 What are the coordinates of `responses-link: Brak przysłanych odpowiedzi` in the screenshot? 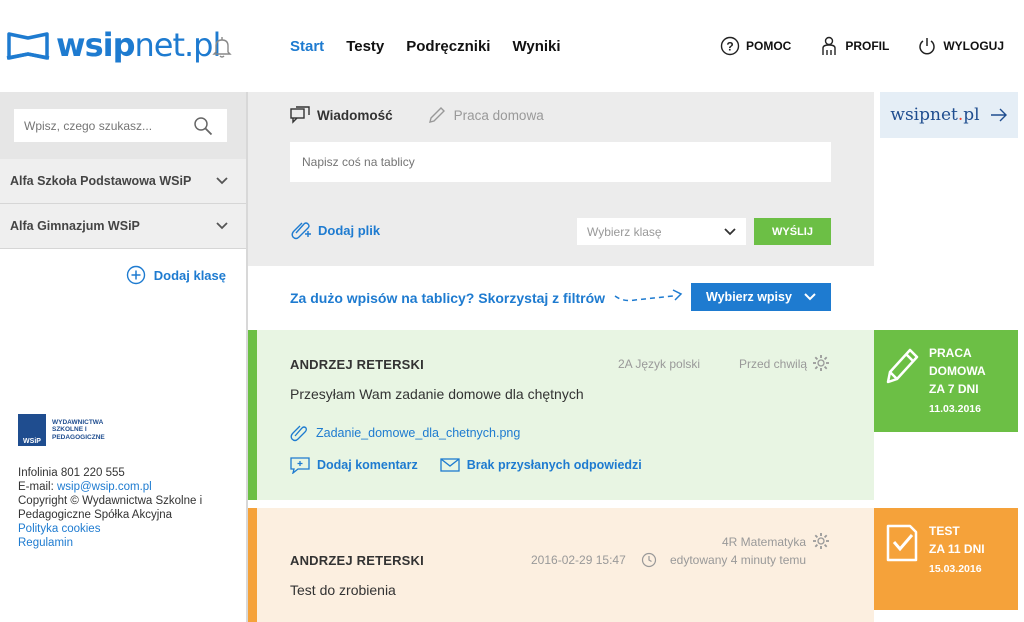 It's located at (541, 465).